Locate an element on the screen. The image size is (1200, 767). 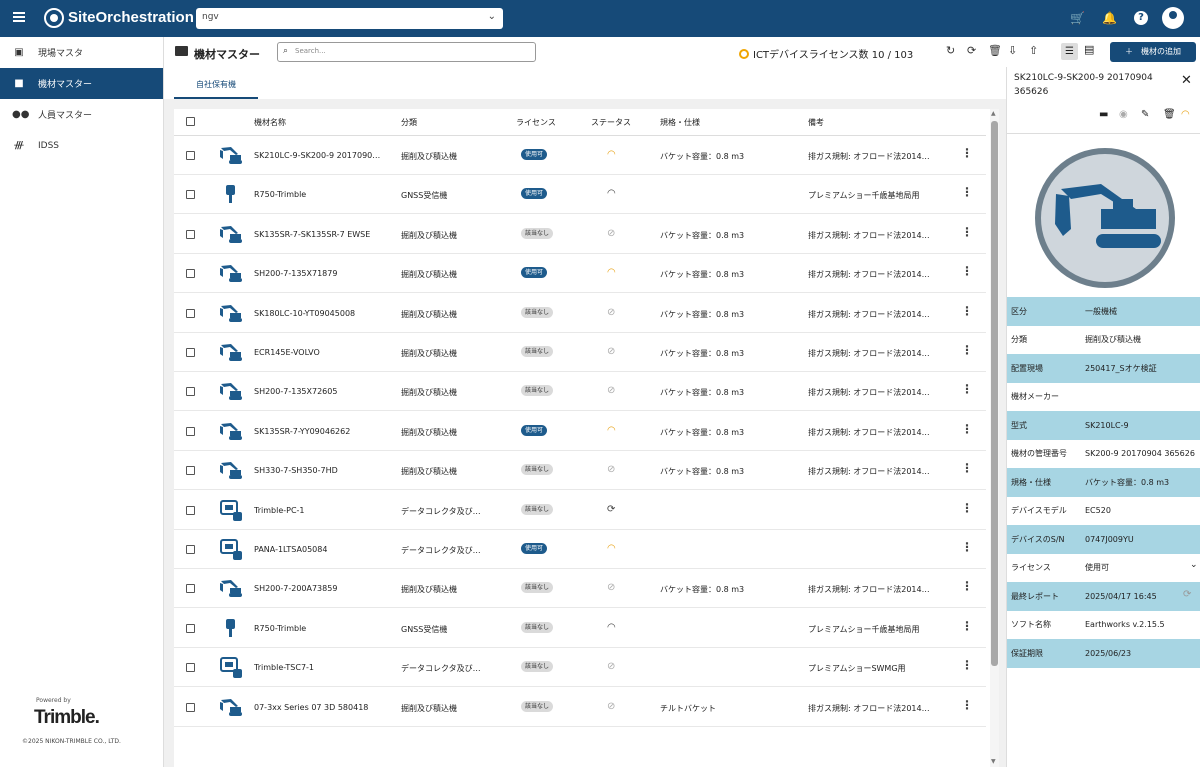
list-view-icon: ☰ is located at coordinates (1069, 51).